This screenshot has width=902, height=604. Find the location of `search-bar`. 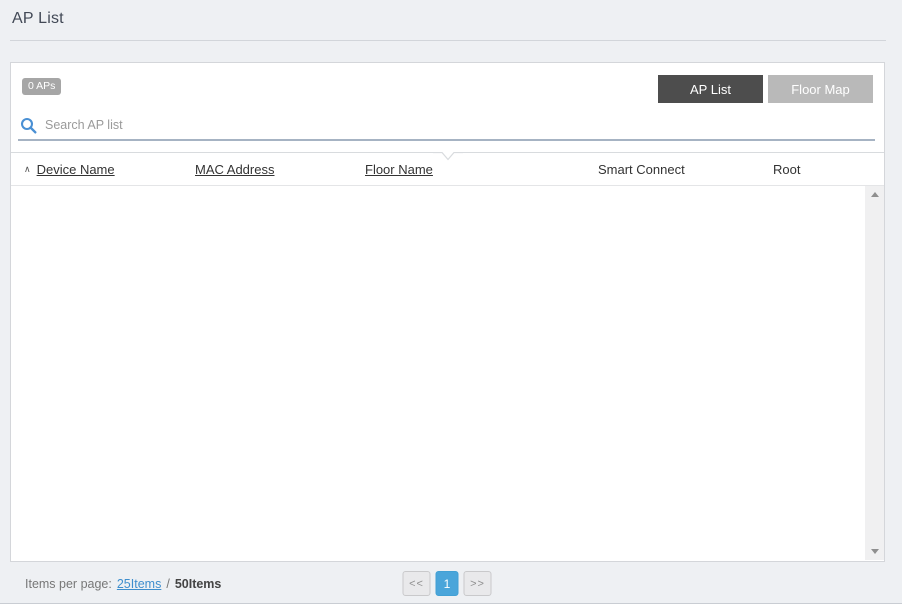

search-bar is located at coordinates (447, 125).